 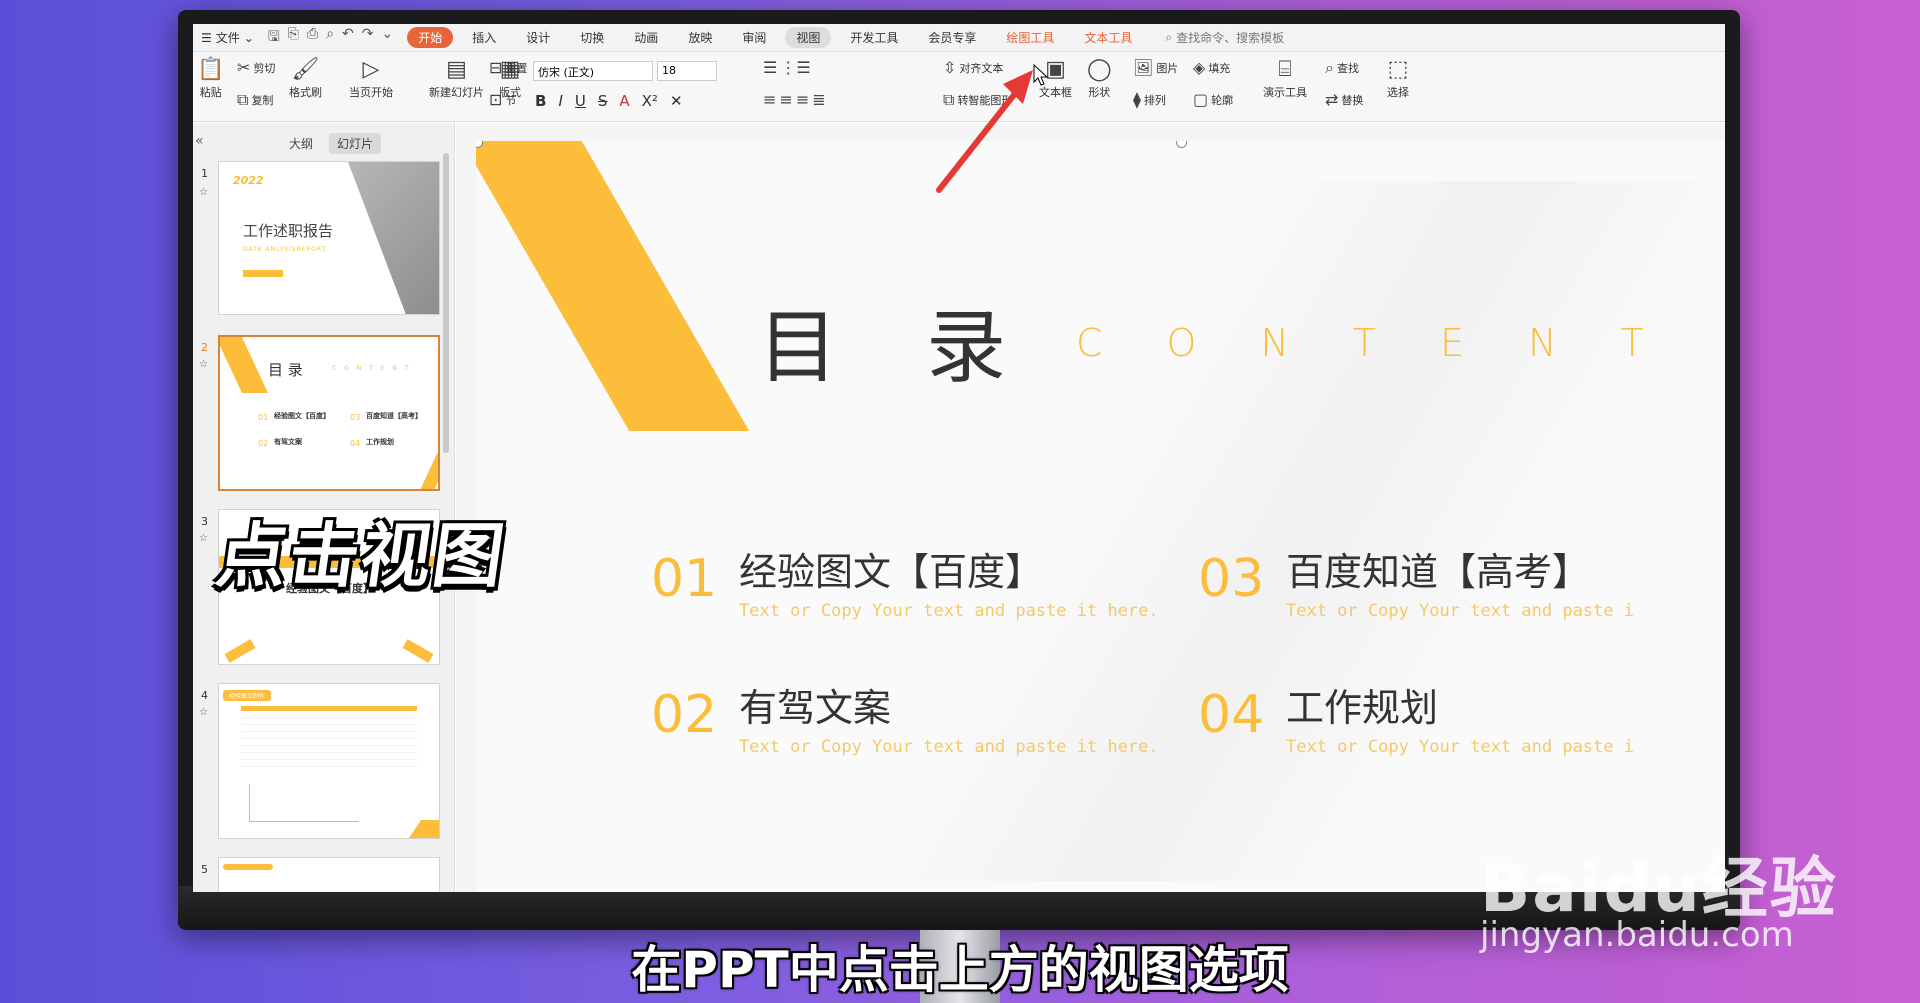 I want to click on file-menu: ☰ 文件 ⌄, so click(x=227, y=37).